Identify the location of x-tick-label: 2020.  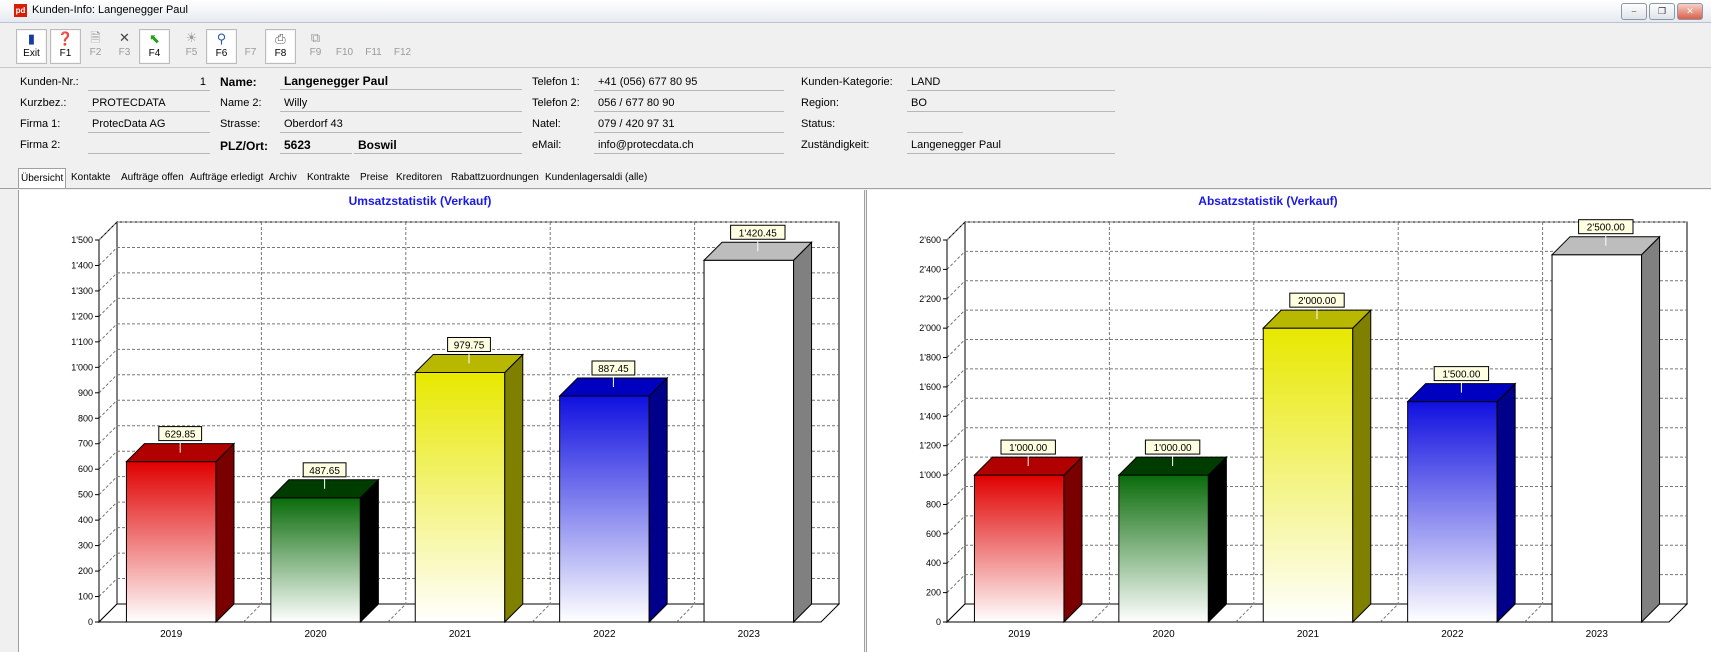
(315, 634).